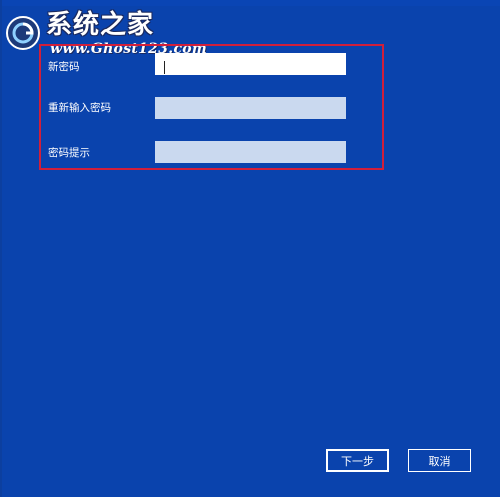  What do you see at coordinates (164, 67) in the screenshot?
I see `text-caret` at bounding box center [164, 67].